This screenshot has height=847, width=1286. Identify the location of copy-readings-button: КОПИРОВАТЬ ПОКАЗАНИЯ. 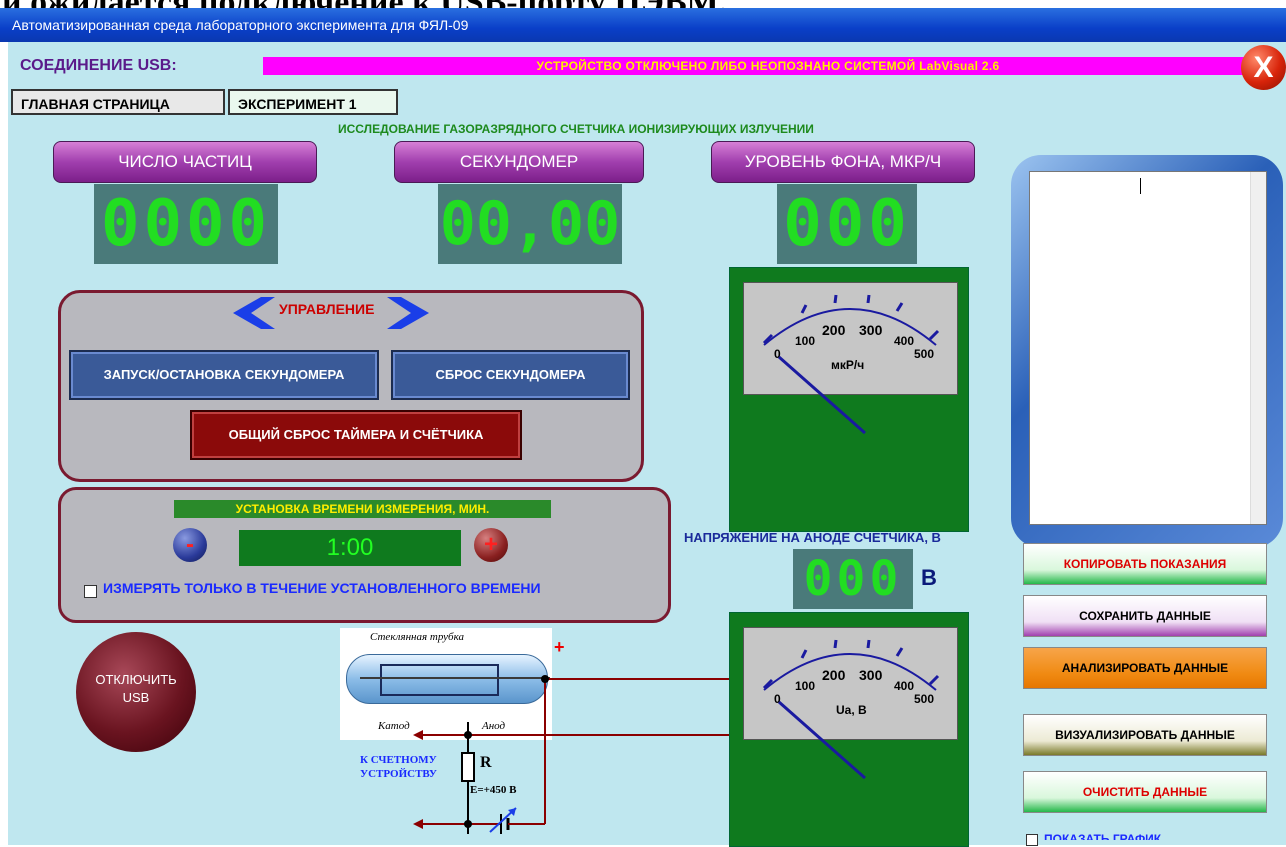
(1145, 564).